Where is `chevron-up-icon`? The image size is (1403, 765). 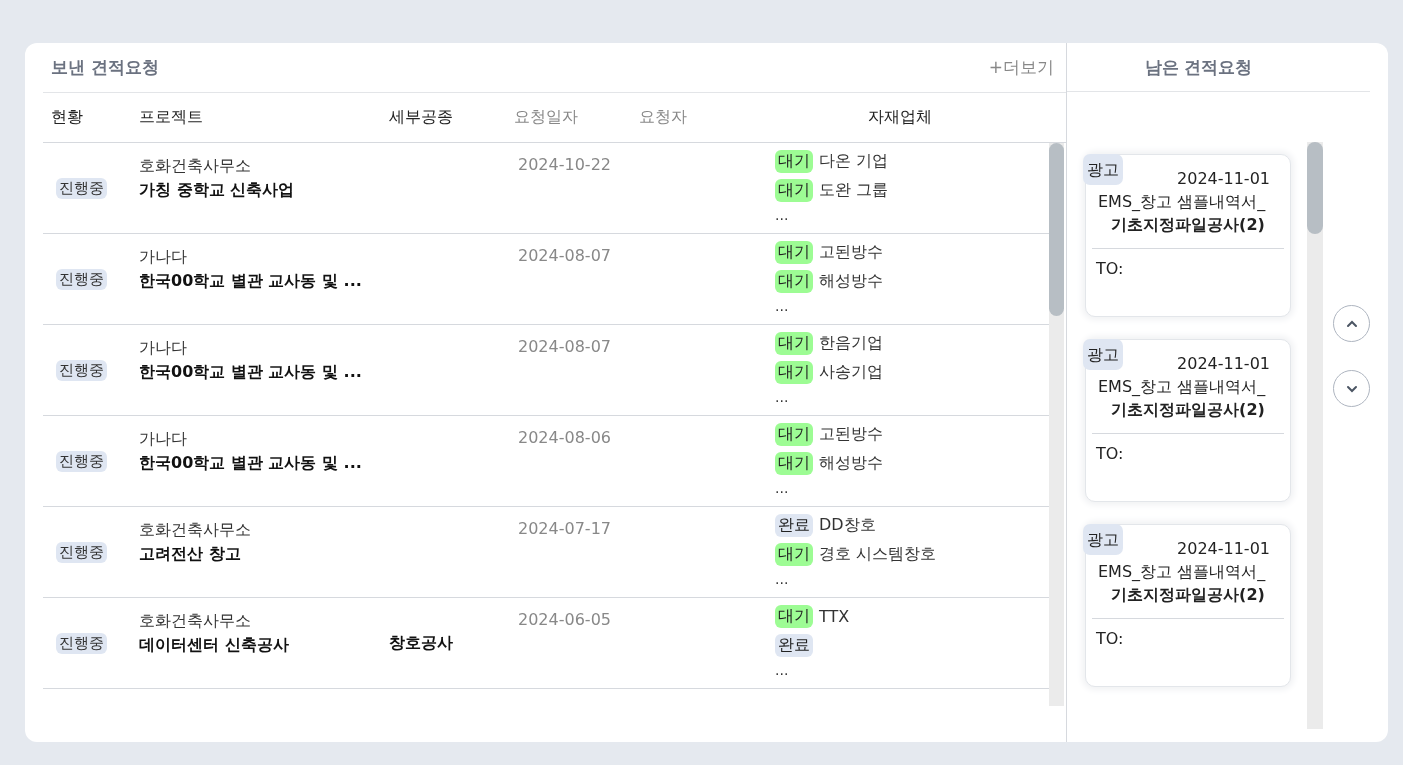 chevron-up-icon is located at coordinates (1351, 323).